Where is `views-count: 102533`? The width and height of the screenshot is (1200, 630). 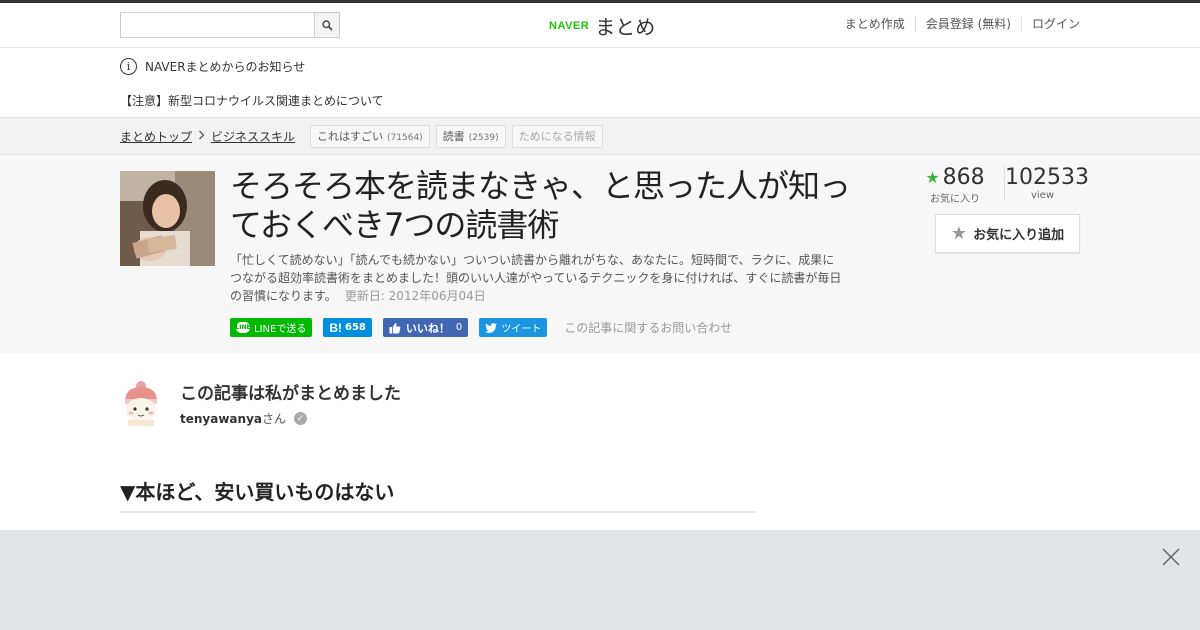 views-count: 102533 is located at coordinates (1047, 177).